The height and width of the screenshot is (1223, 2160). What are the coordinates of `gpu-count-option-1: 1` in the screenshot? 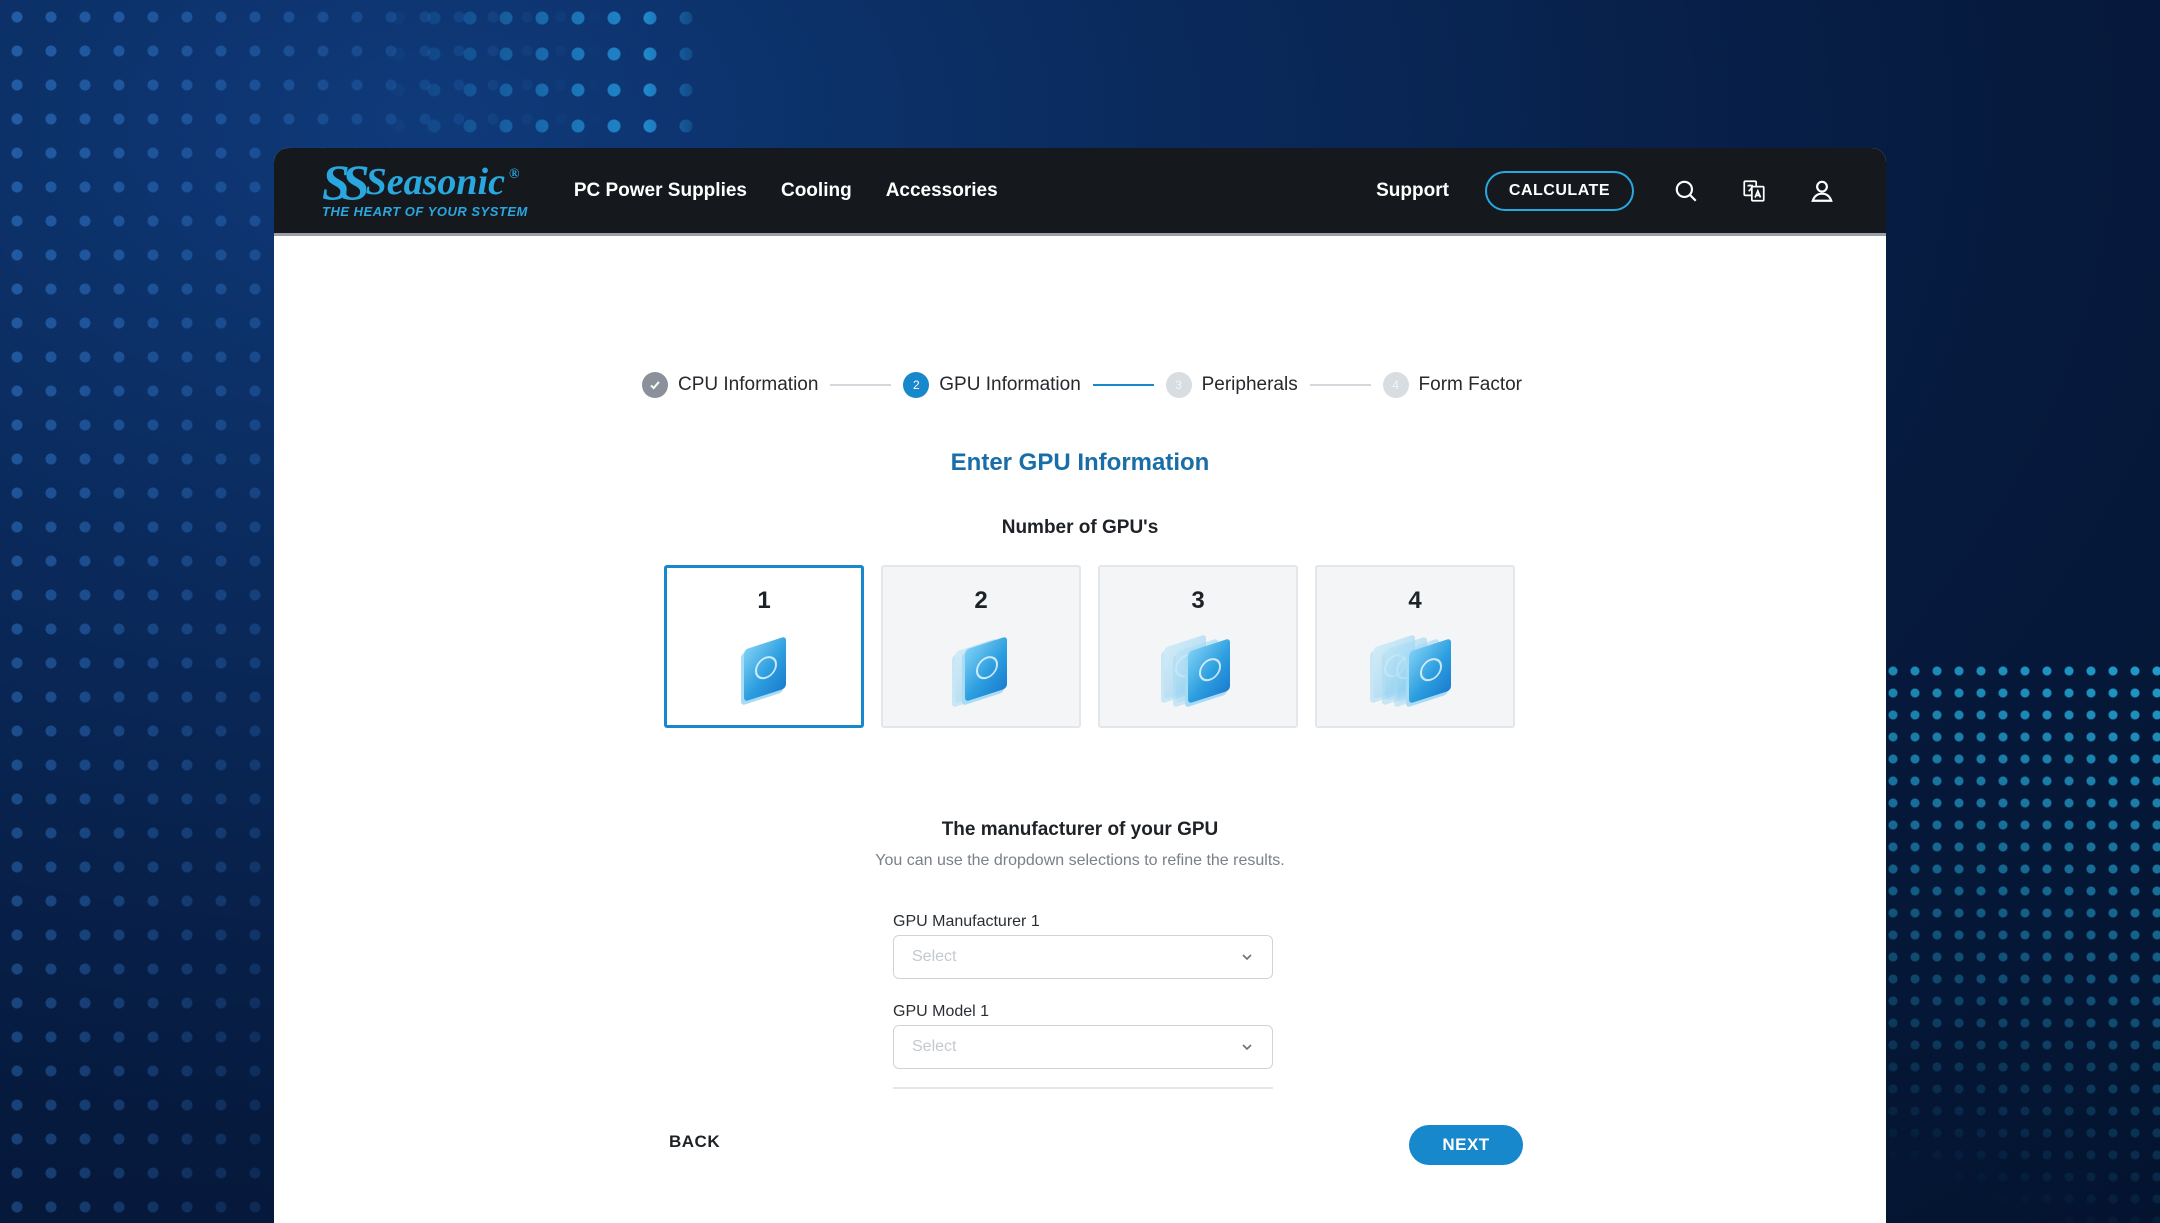 It's located at (764, 646).